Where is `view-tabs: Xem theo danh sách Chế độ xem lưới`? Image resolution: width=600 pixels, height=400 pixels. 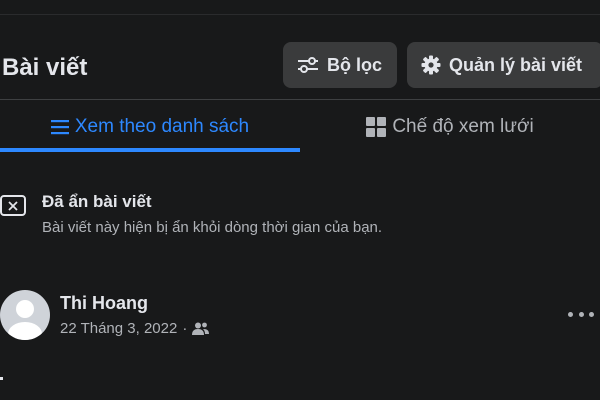
view-tabs: Xem theo danh sách Chế độ xem lưới is located at coordinates (300, 127).